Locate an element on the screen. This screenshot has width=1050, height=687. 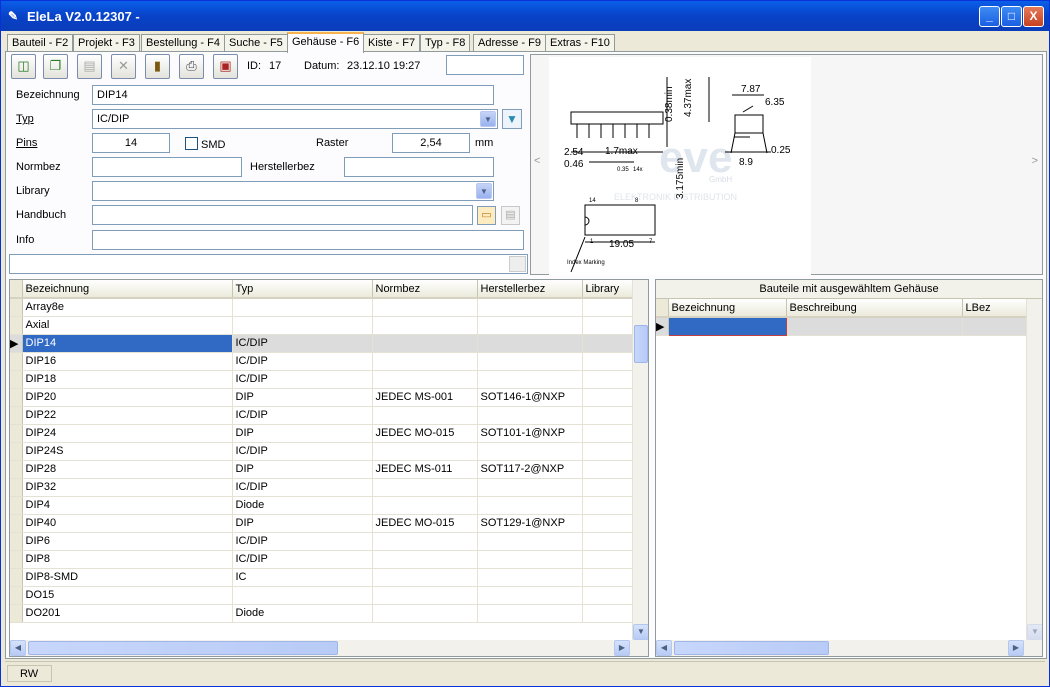
table-cell: IC is located at coordinates (302, 577).